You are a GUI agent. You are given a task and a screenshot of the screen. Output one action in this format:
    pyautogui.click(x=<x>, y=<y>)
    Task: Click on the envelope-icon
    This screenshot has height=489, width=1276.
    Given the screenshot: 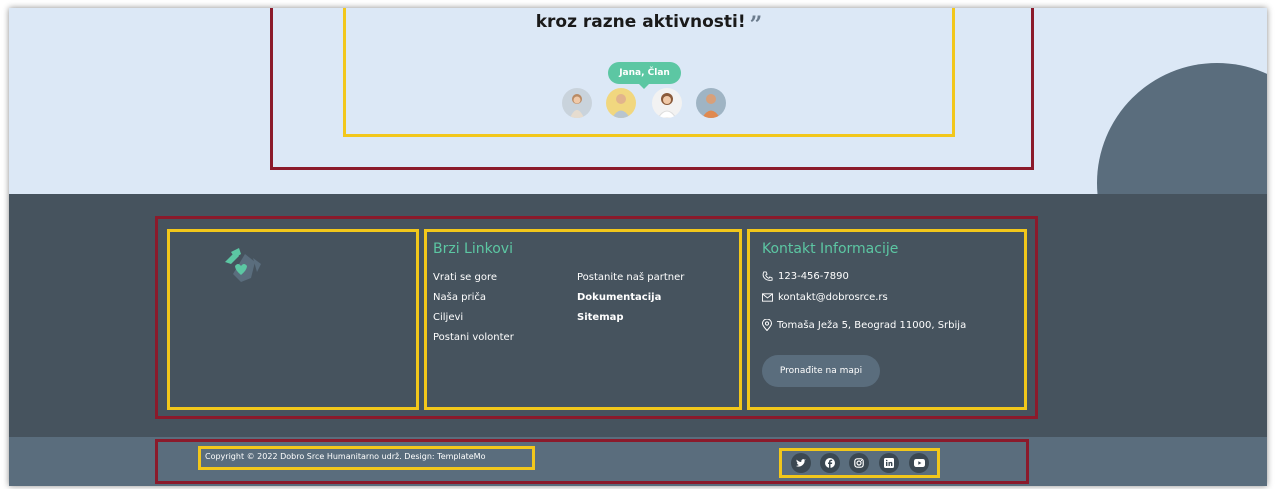 What is the action you would take?
    pyautogui.click(x=767, y=297)
    